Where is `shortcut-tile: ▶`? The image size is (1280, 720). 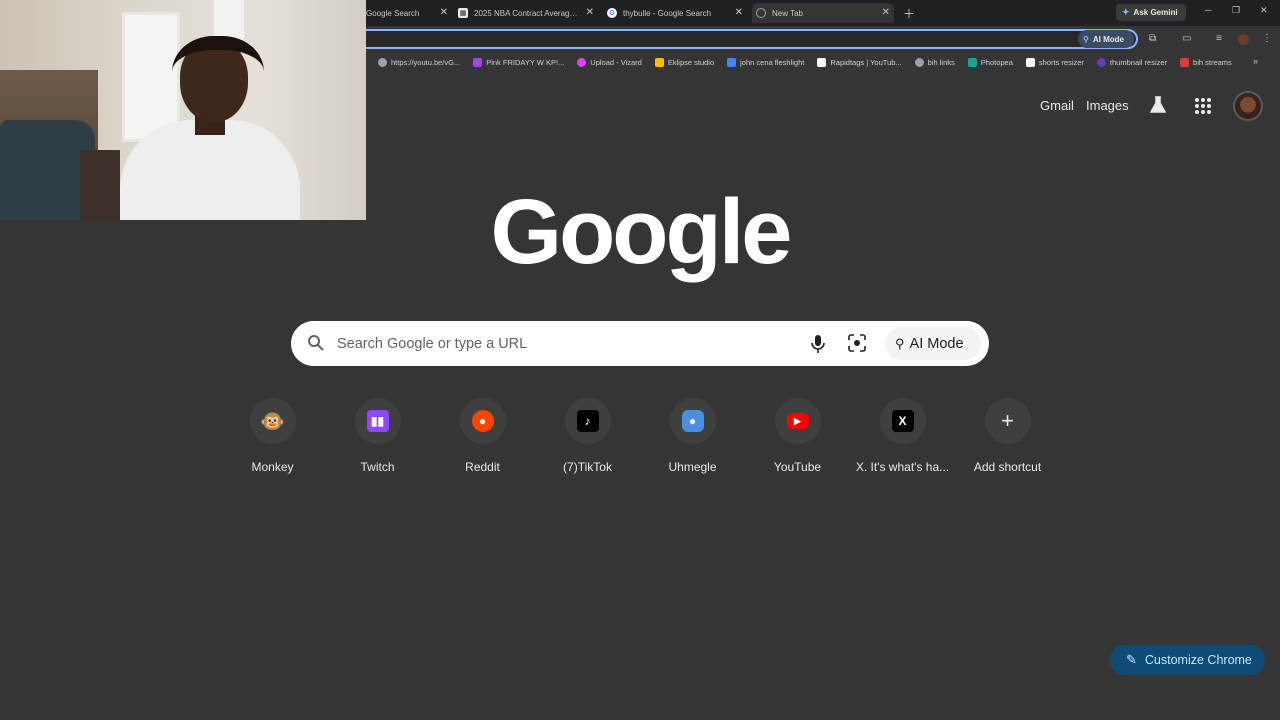
shortcut-tile: ▶ is located at coordinates (797, 421).